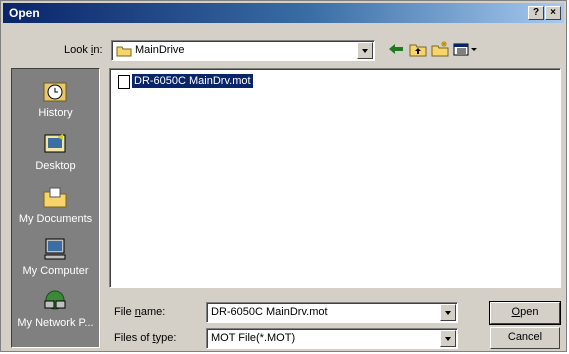 The height and width of the screenshot is (354, 569). What do you see at coordinates (55, 271) in the screenshot?
I see `place-label: My Computer` at bounding box center [55, 271].